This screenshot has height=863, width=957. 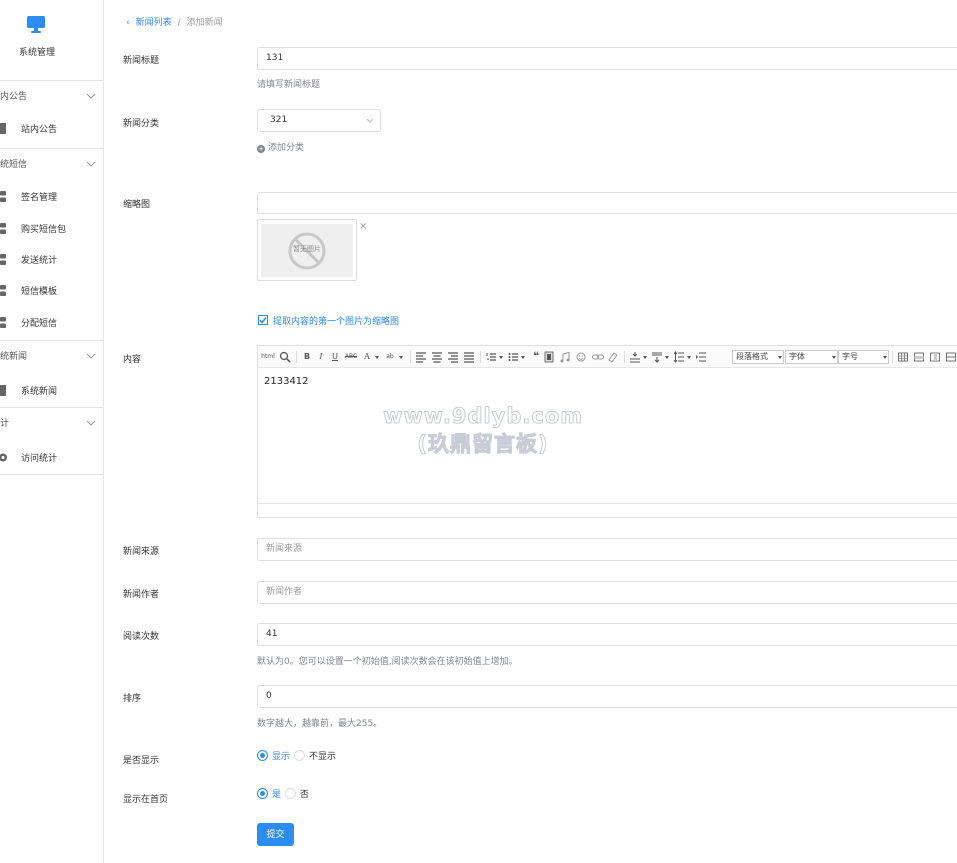 I want to click on highlight-button: ab, so click(x=390, y=357).